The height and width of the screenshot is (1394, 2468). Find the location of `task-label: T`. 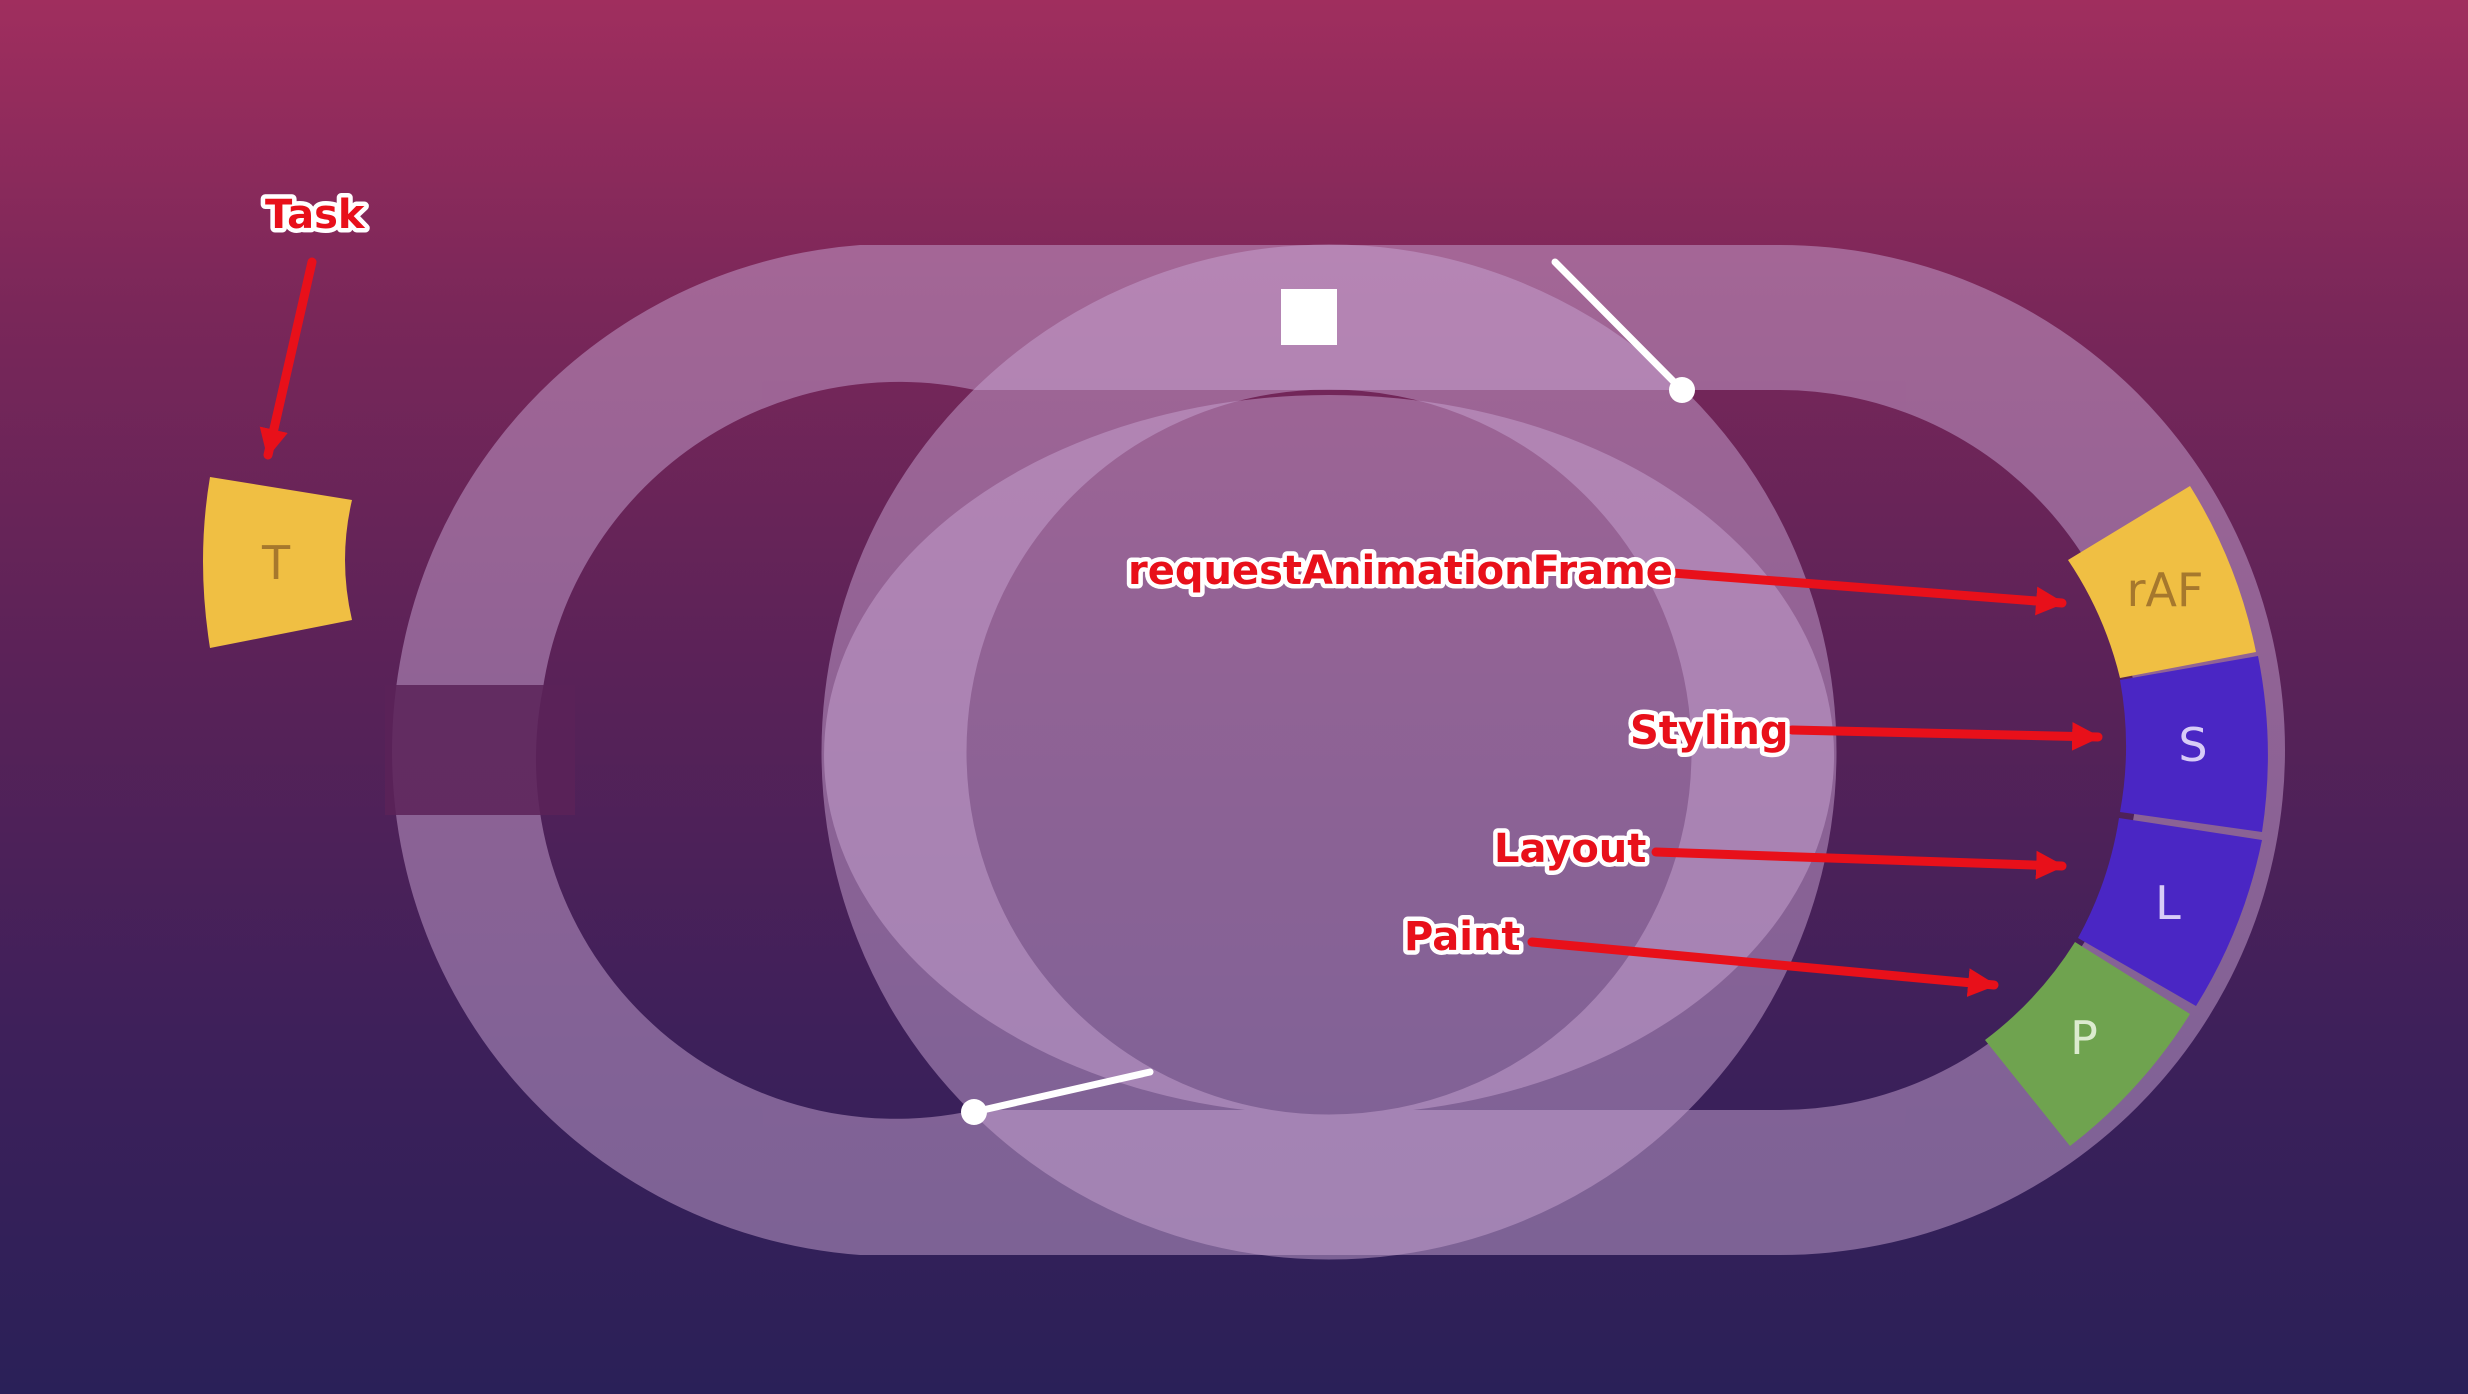

task-label: T is located at coordinates (276, 563).